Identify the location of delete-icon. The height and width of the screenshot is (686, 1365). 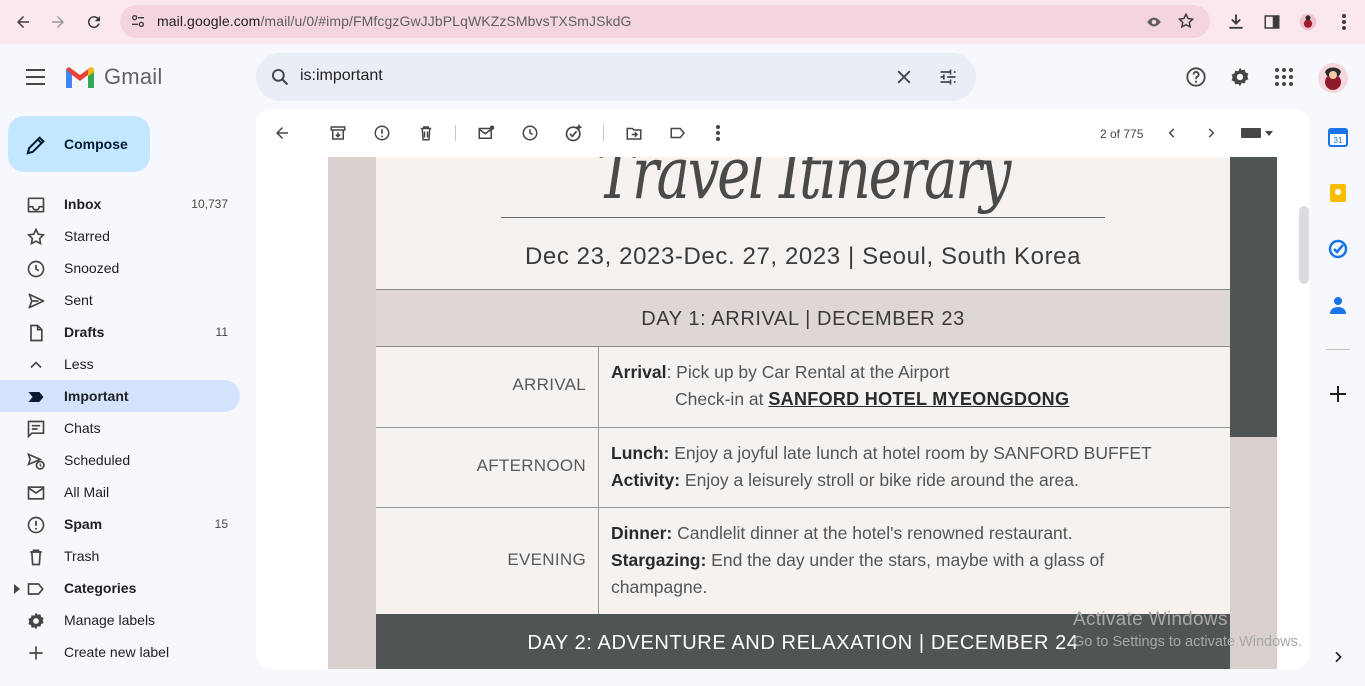
(426, 133).